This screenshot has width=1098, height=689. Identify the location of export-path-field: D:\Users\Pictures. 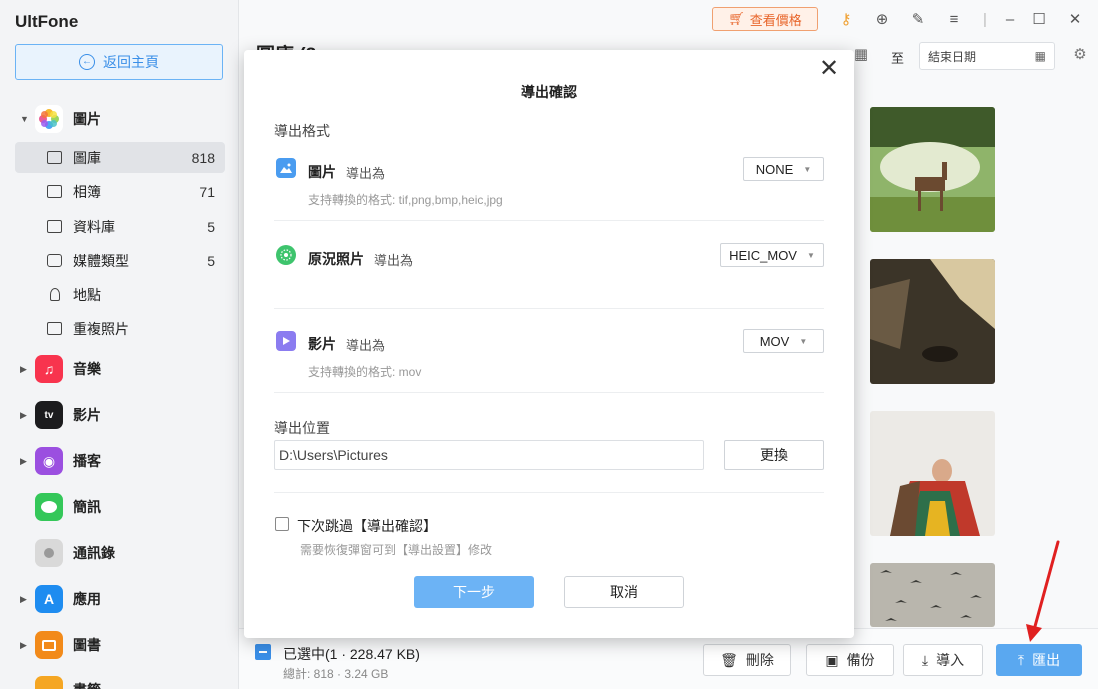
(489, 455).